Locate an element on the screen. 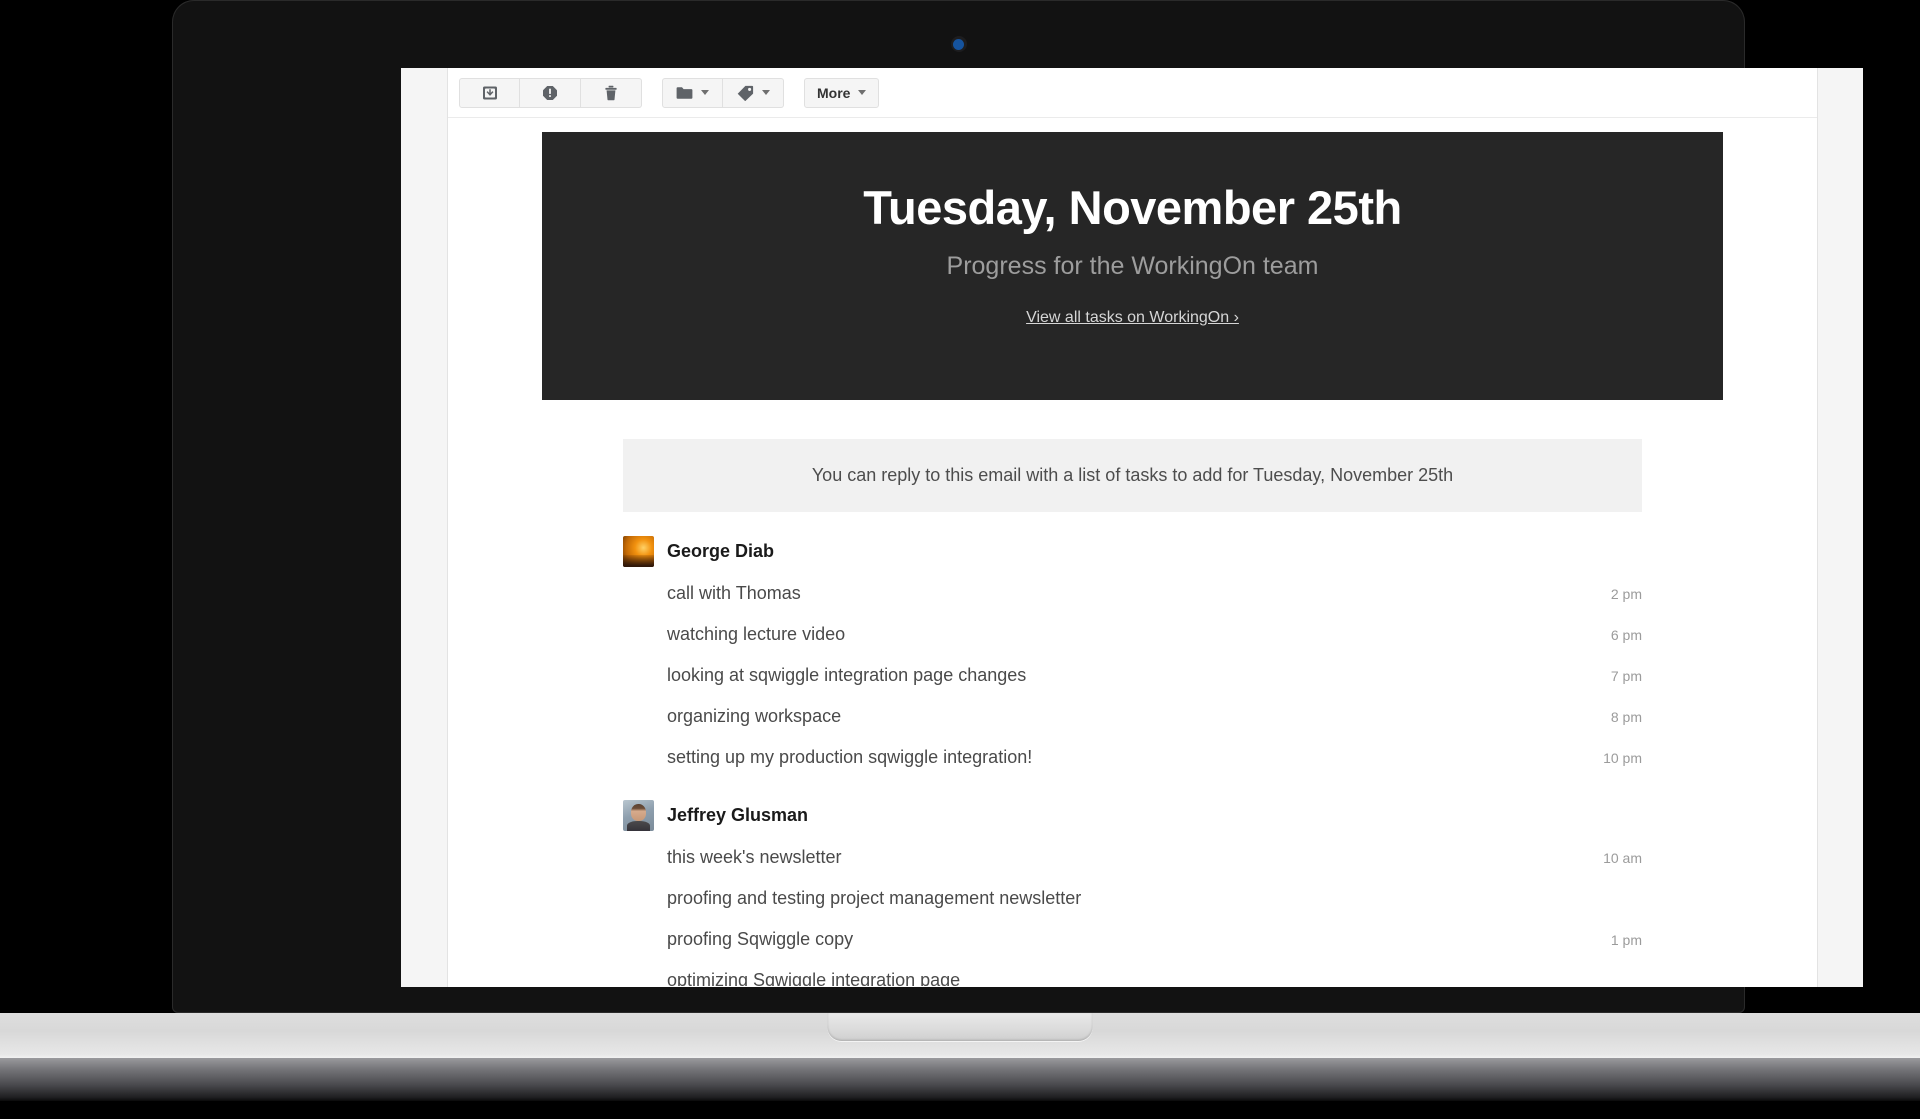 This screenshot has height=1119, width=1920. task-row: this week's newsletter 10 am is located at coordinates (1154, 857).